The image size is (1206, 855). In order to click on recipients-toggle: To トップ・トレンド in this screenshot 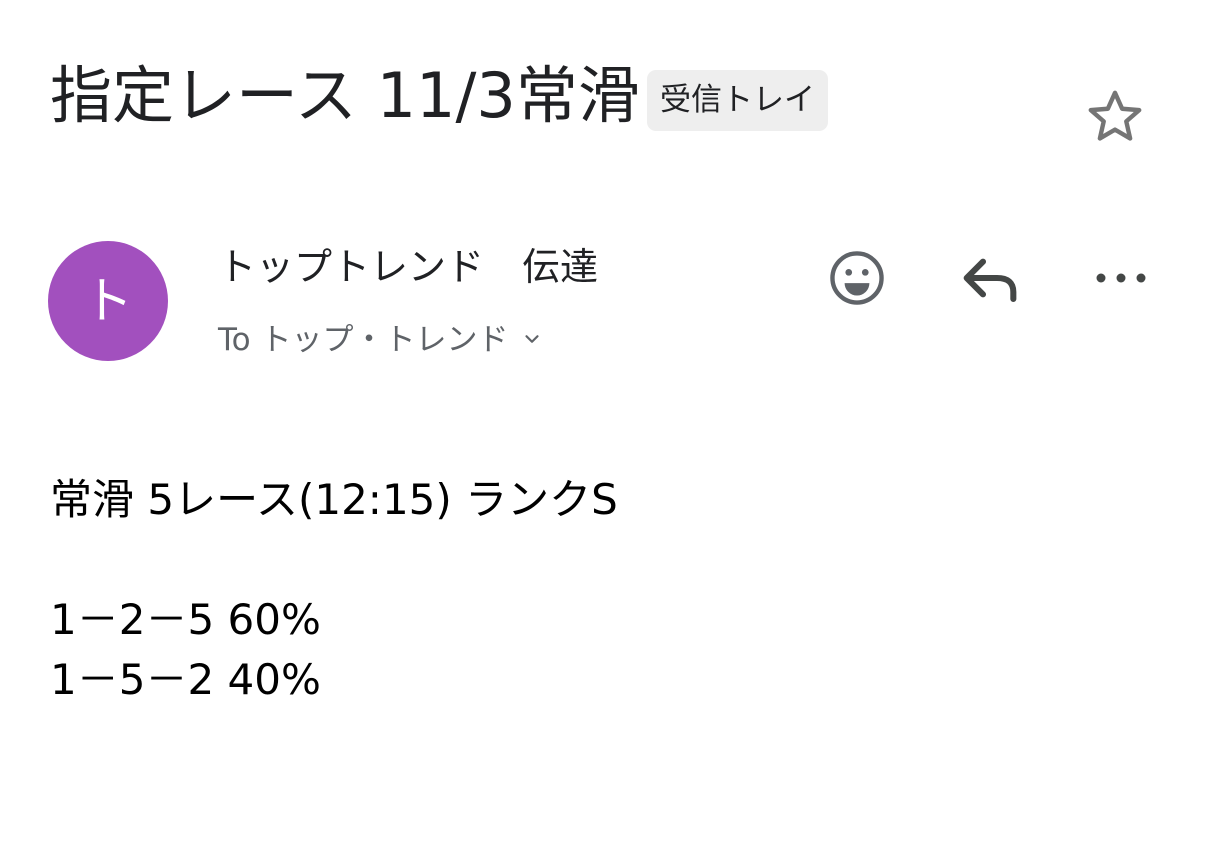, I will do `click(380, 336)`.